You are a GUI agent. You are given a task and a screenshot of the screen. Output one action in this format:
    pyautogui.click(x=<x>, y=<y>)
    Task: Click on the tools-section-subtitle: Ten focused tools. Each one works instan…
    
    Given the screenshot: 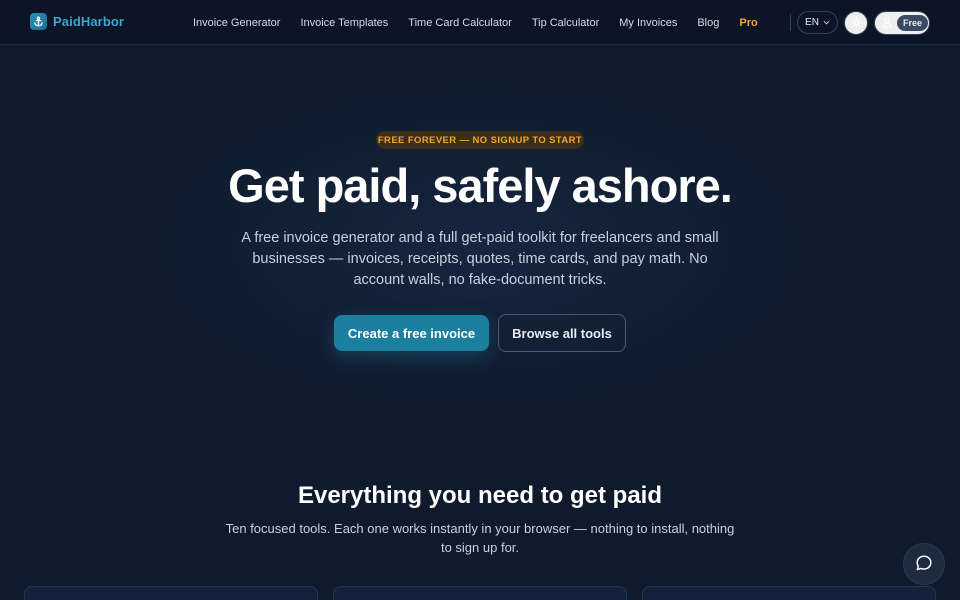 What is the action you would take?
    pyautogui.click(x=480, y=538)
    